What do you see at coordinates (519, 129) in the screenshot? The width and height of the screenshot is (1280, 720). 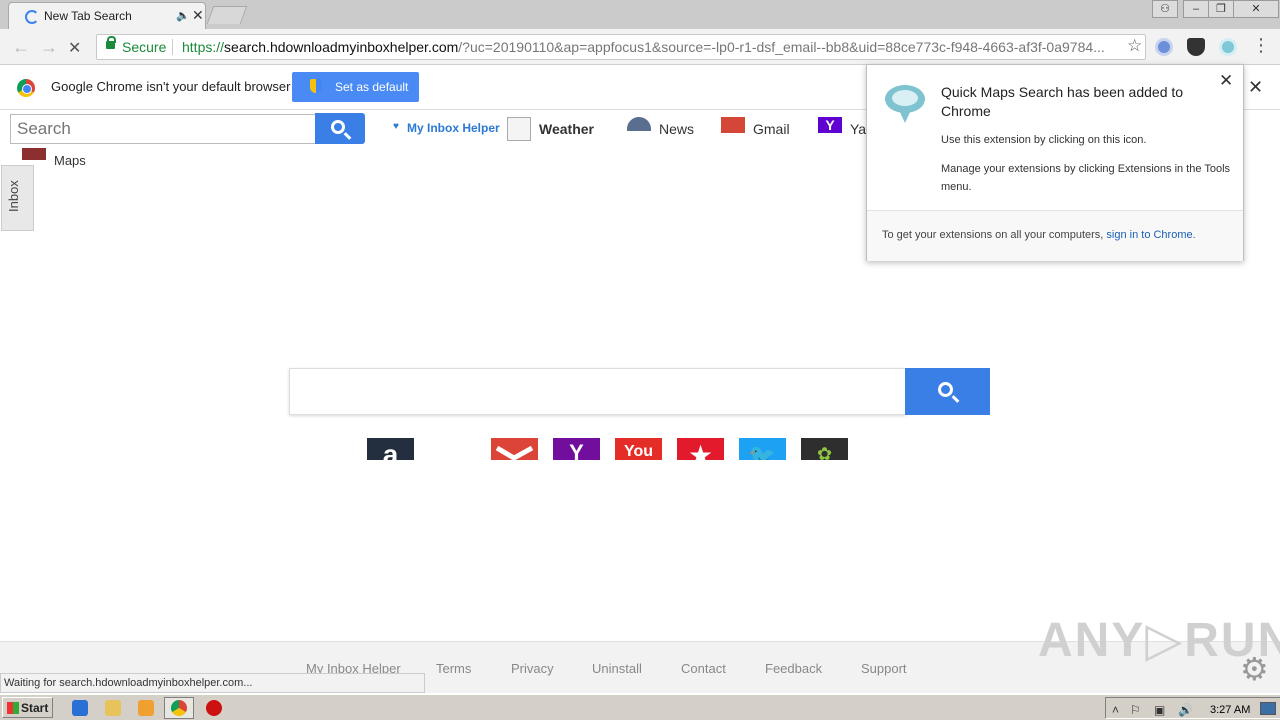 I see `weather-icon` at bounding box center [519, 129].